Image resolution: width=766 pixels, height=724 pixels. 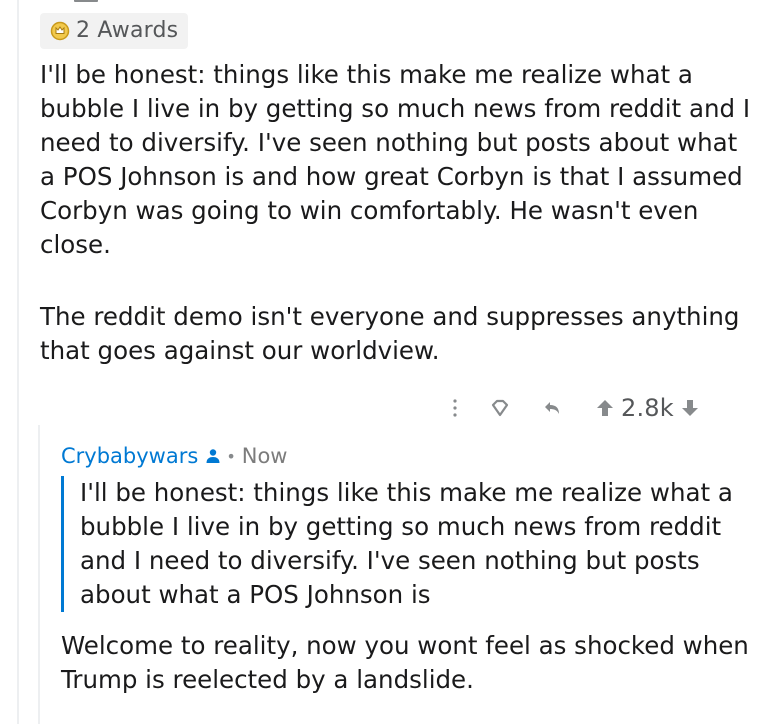 I want to click on thread-line, so click(x=18, y=362).